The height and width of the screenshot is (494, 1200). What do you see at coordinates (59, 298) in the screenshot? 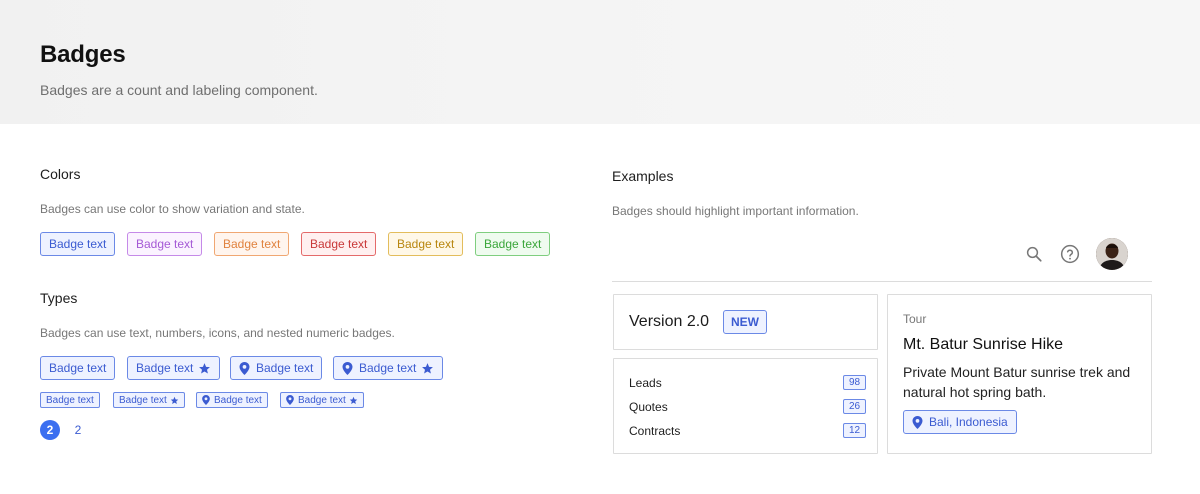
I see `types-section-title: Types` at bounding box center [59, 298].